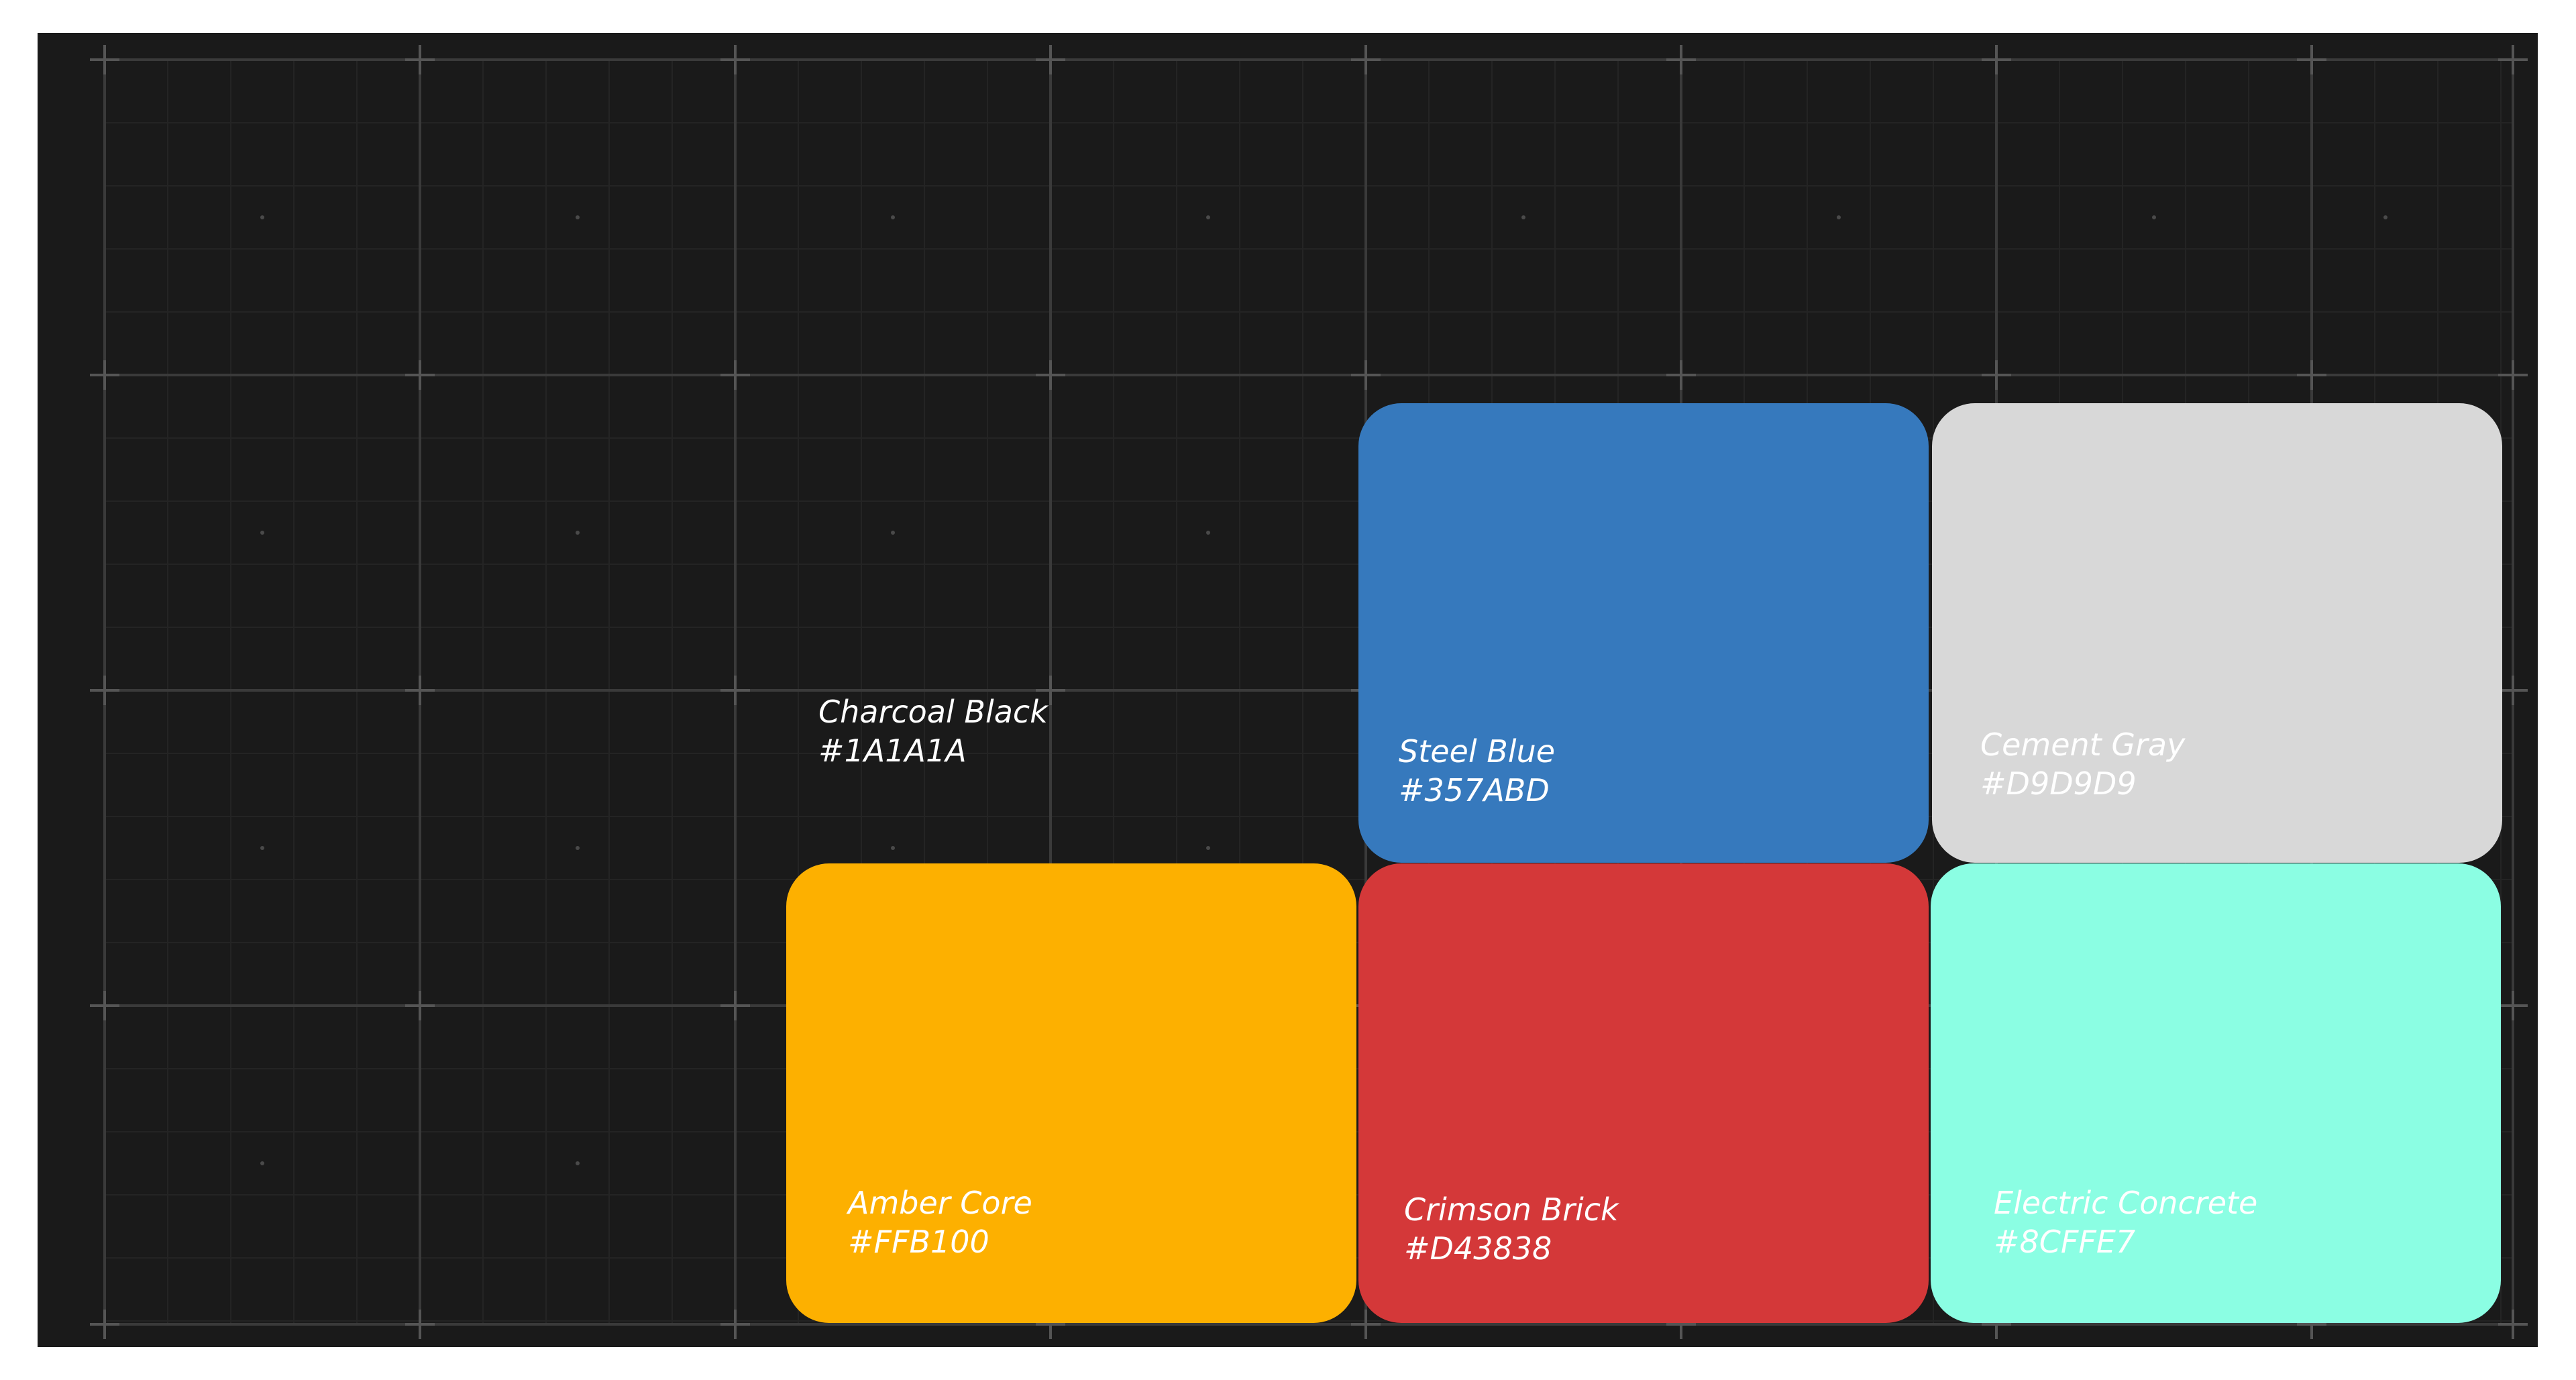 Image resolution: width=2576 pixels, height=1380 pixels. Describe the element at coordinates (2217, 633) in the screenshot. I see `swatch-cement-gray: Cement Gray #D9D9D9` at that location.